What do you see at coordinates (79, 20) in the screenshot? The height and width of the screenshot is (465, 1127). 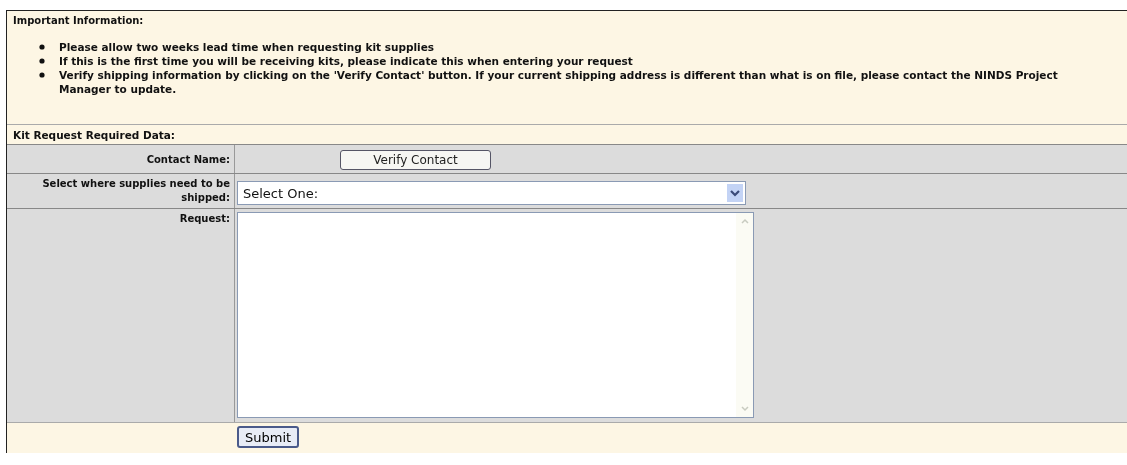 I see `section-heading: Important Information:` at bounding box center [79, 20].